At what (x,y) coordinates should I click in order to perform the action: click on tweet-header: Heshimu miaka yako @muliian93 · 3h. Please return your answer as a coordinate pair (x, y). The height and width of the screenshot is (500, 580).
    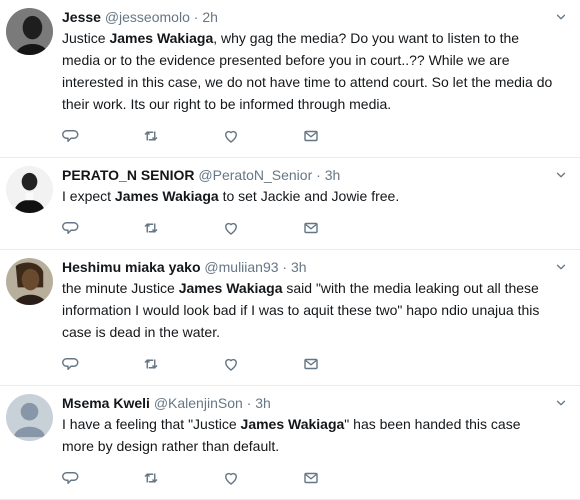
    Looking at the image, I should click on (316, 267).